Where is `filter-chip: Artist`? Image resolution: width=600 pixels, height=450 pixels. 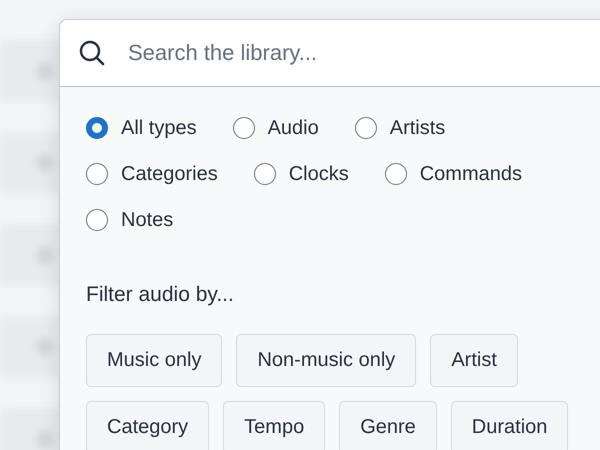
filter-chip: Artist is located at coordinates (474, 360).